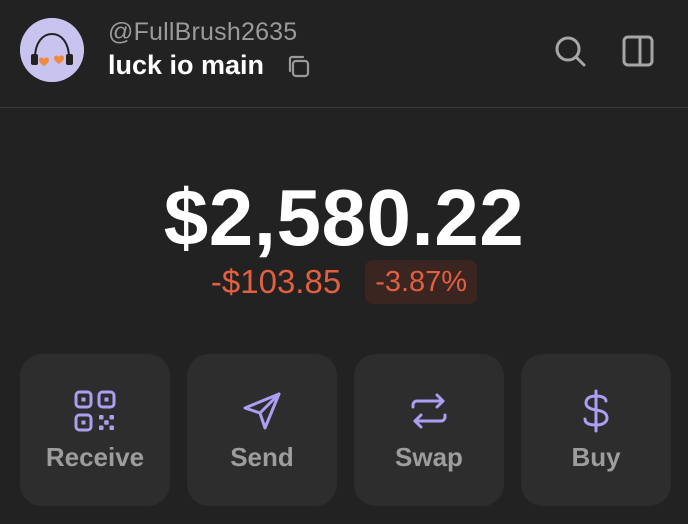 This screenshot has height=524, width=688. Describe the element at coordinates (344, 282) in the screenshot. I see `balance-change-row: -$103.85 -3.87%` at that location.